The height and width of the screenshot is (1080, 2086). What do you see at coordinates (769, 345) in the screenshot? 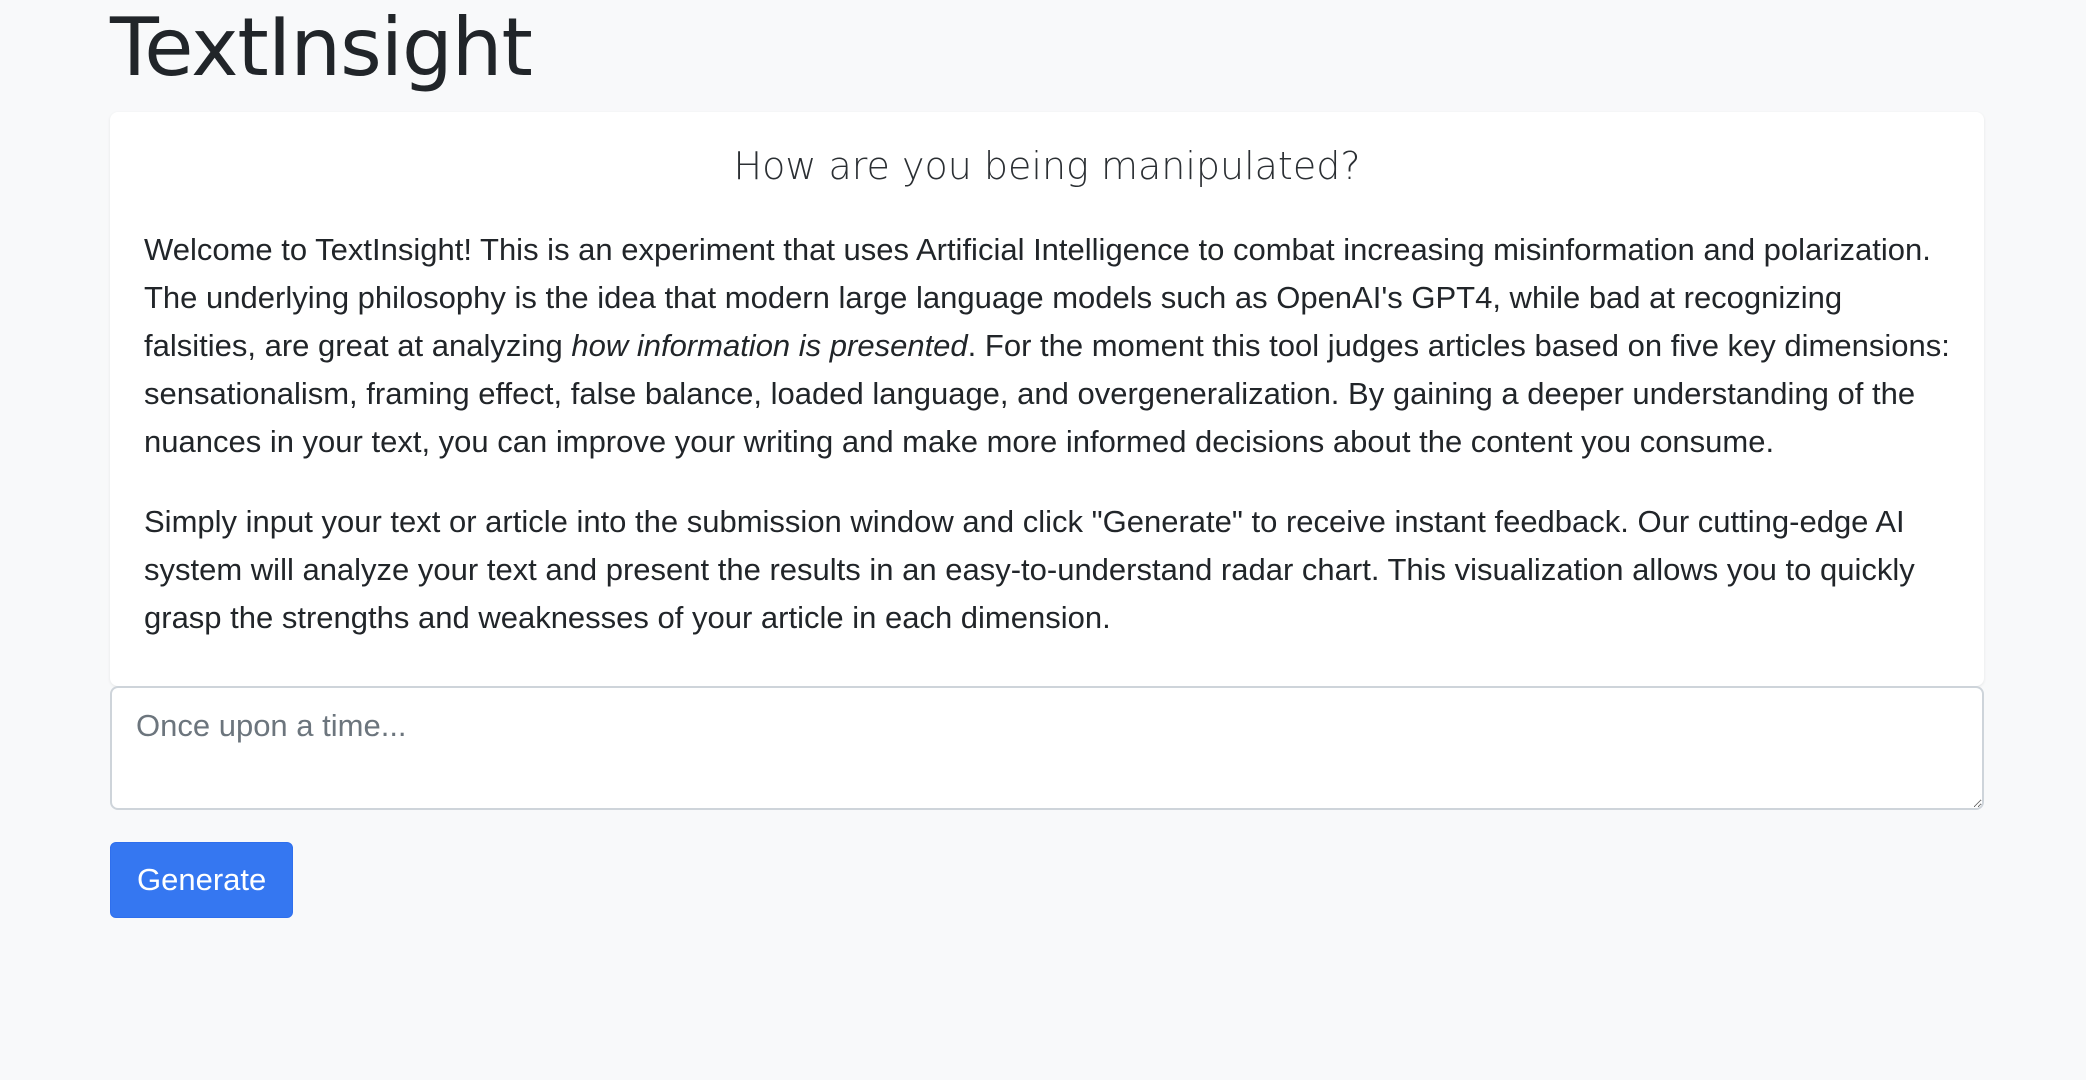
I see `intro-paragraph-1-emphasis: how information is presented` at bounding box center [769, 345].